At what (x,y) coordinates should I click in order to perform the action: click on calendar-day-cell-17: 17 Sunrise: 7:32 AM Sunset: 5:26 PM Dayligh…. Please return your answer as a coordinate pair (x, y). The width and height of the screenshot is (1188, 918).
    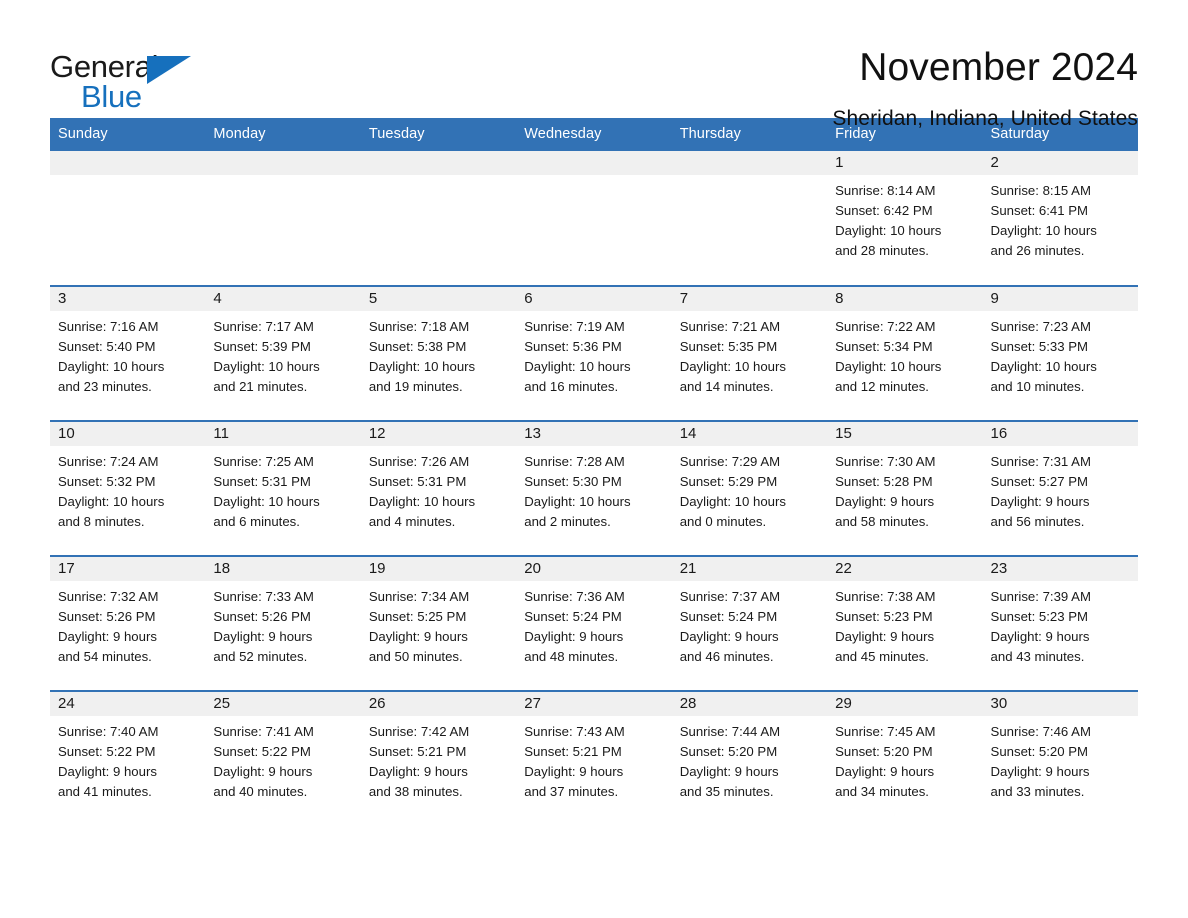
    Looking at the image, I should click on (128, 623).